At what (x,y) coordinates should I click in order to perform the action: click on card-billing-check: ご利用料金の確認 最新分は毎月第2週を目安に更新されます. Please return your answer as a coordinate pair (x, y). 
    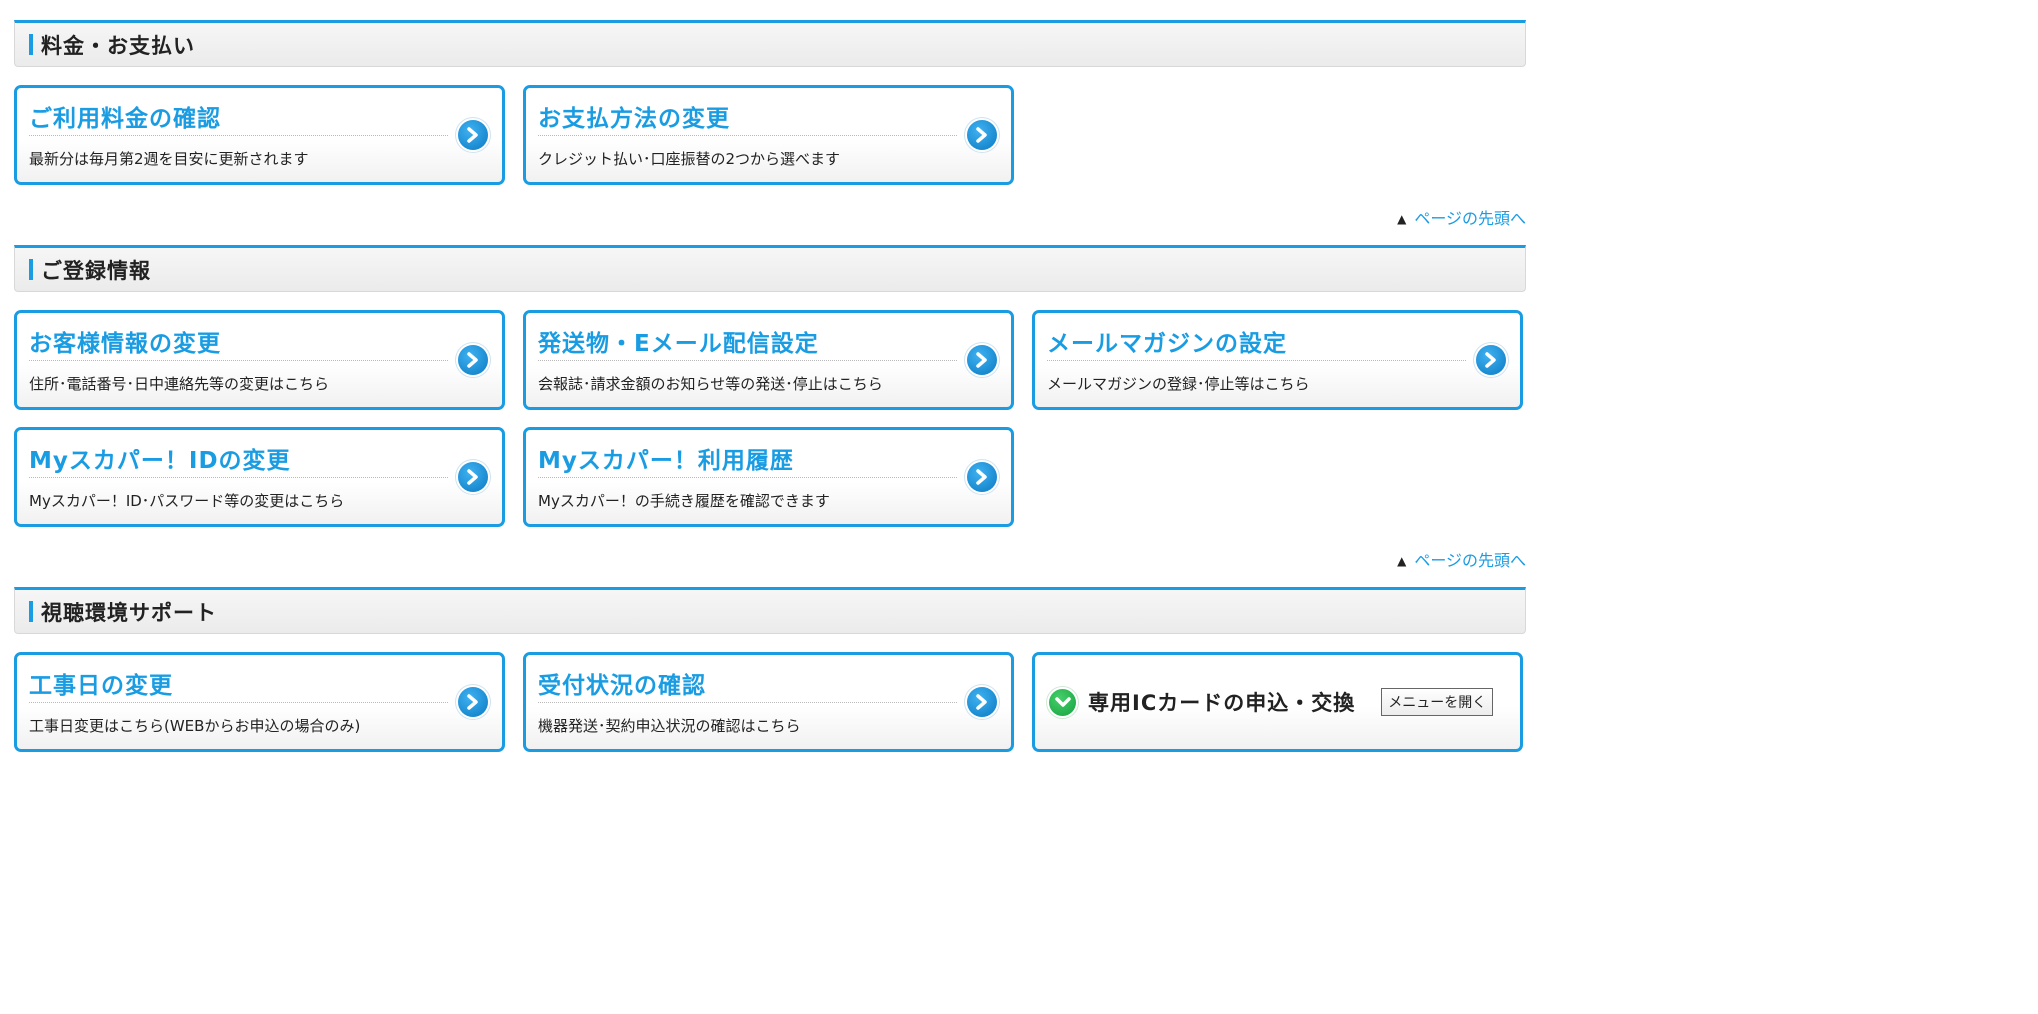
    Looking at the image, I should click on (259, 135).